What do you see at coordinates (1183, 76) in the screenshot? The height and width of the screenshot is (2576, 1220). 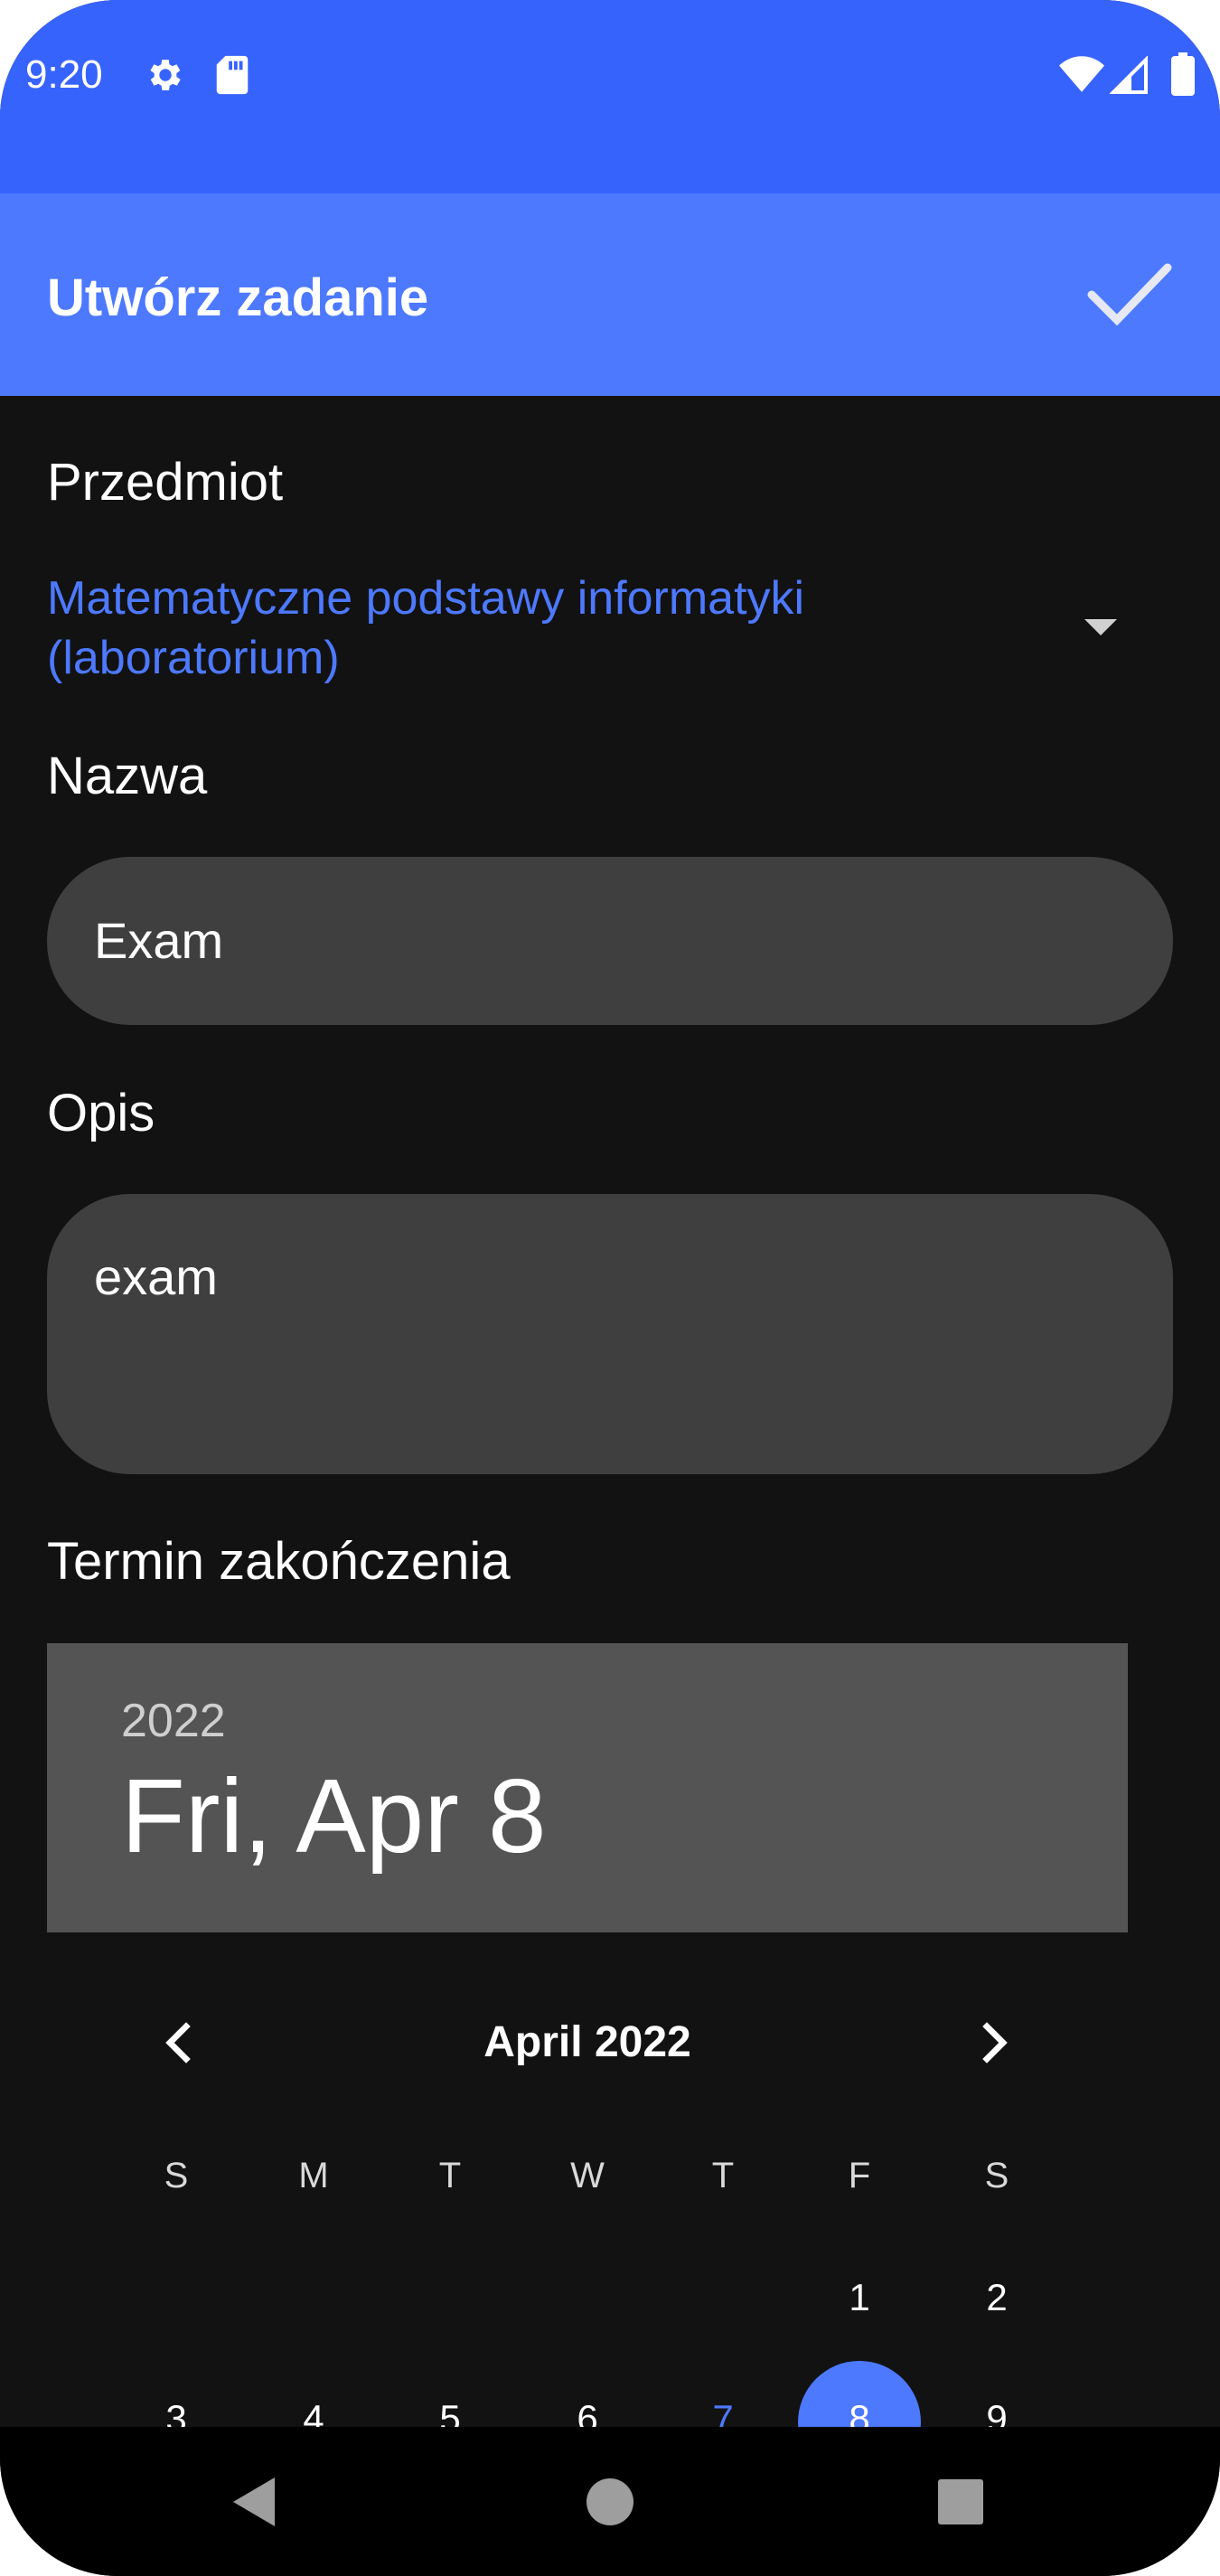 I see `battery-icon` at bounding box center [1183, 76].